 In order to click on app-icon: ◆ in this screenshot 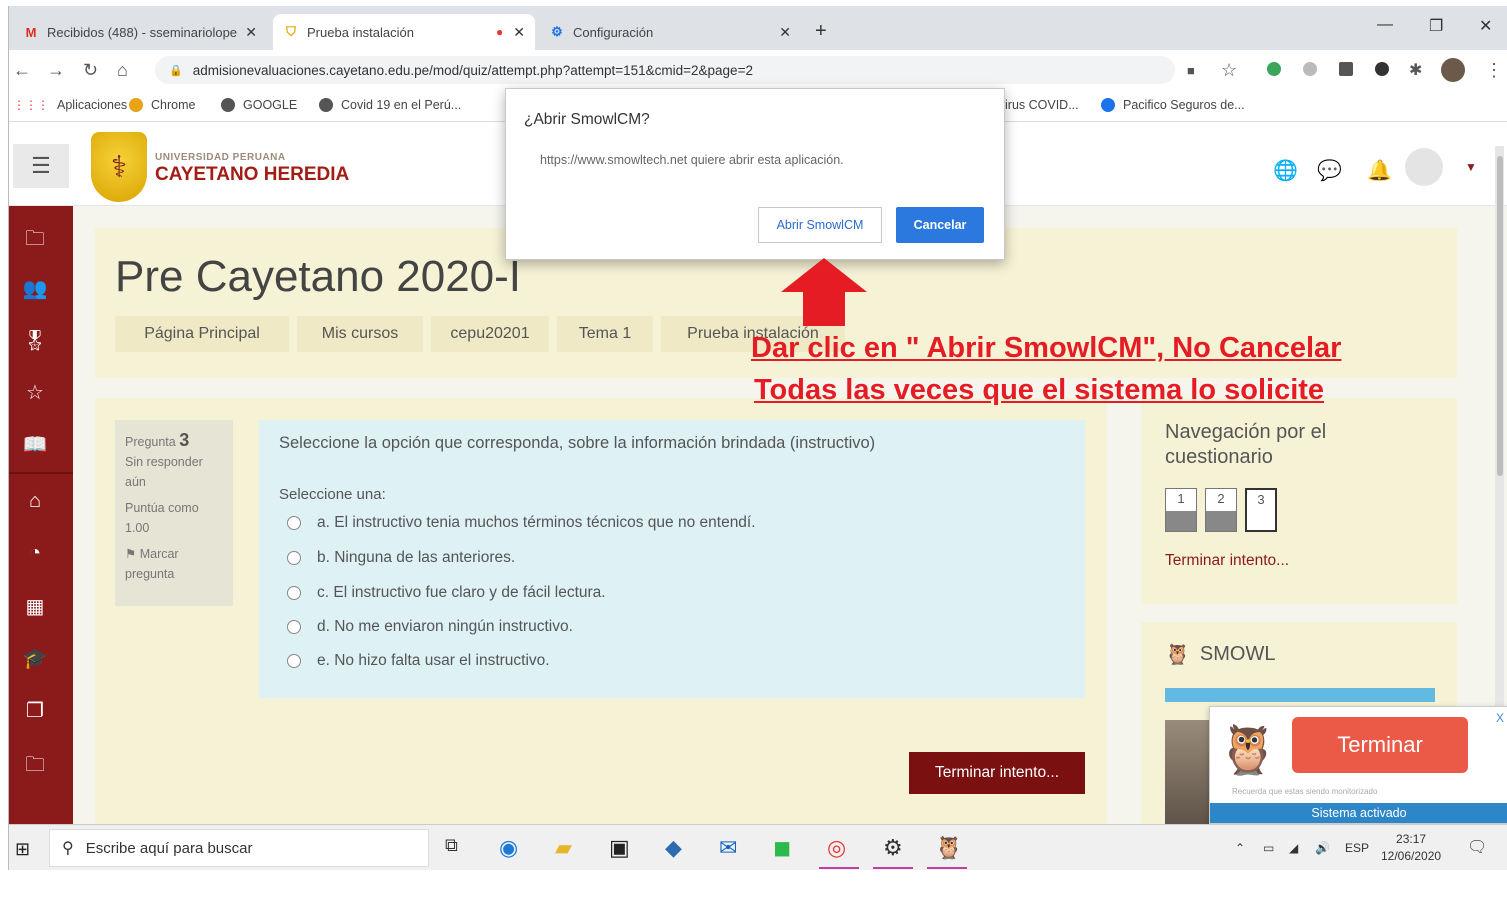, I will do `click(673, 848)`.